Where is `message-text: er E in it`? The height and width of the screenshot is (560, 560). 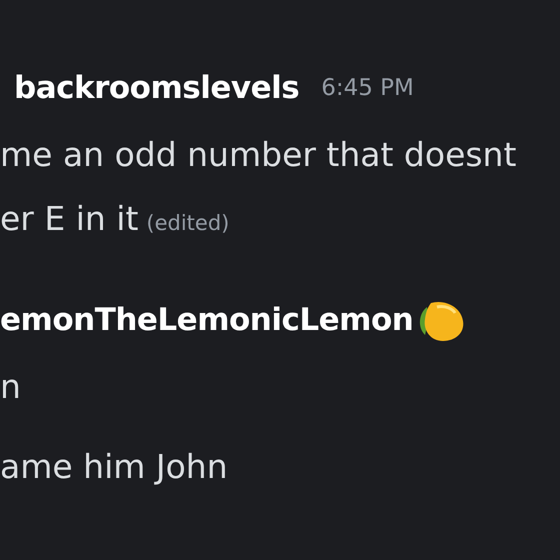
message-text: er E in it is located at coordinates (69, 219).